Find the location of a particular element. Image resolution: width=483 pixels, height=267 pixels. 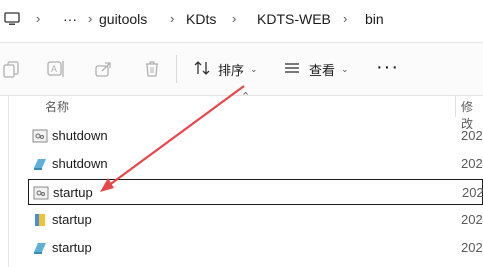

view-icon is located at coordinates (292, 69).